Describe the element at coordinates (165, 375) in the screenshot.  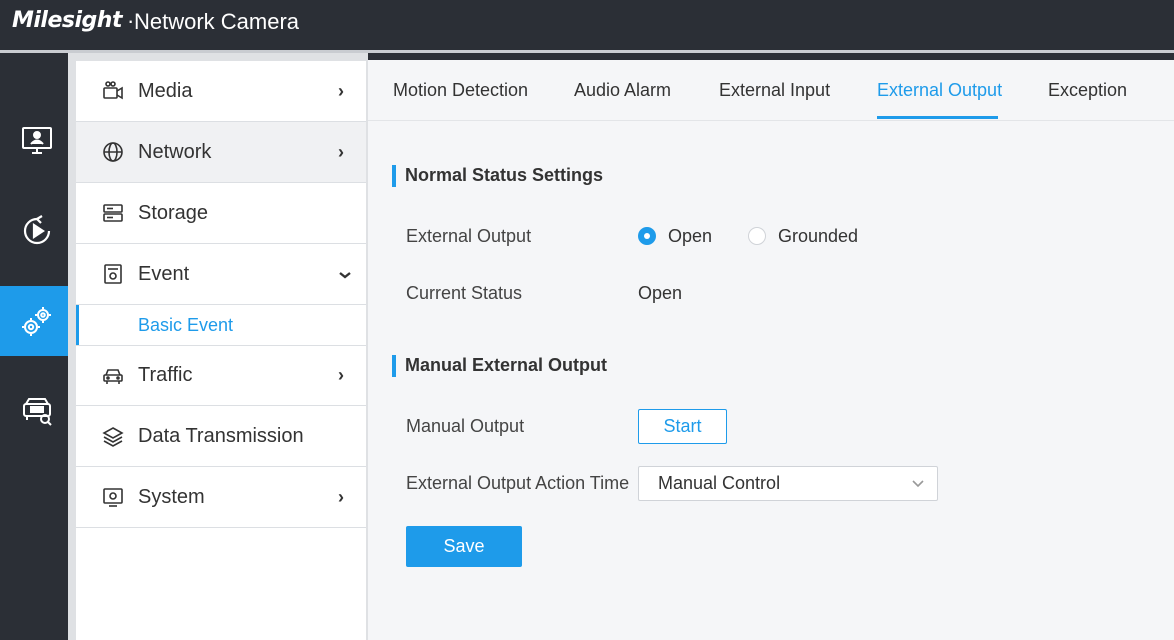
I see `menu-label-traffic: Traffic` at that location.